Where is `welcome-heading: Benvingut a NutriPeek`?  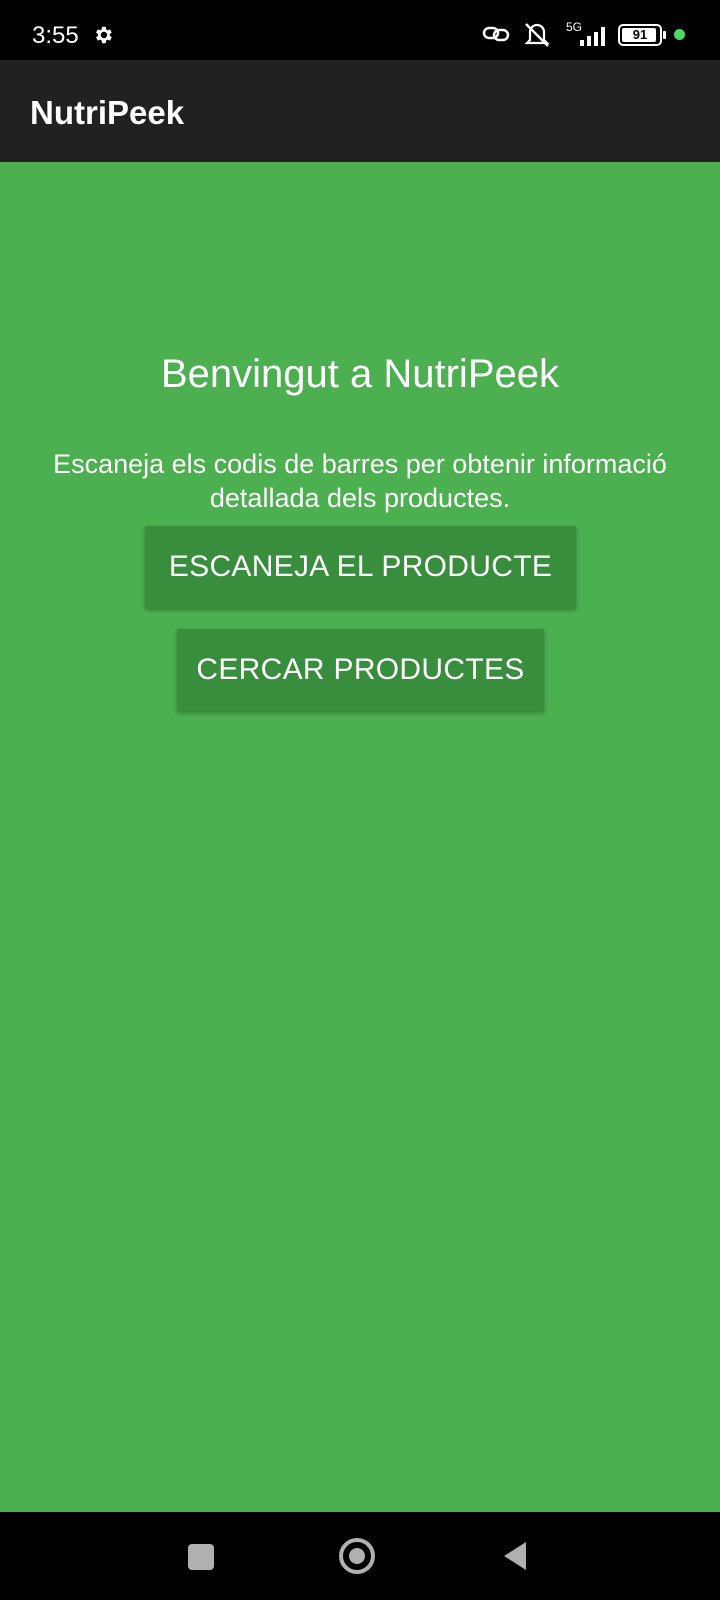 welcome-heading: Benvingut a NutriPeek is located at coordinates (359, 374).